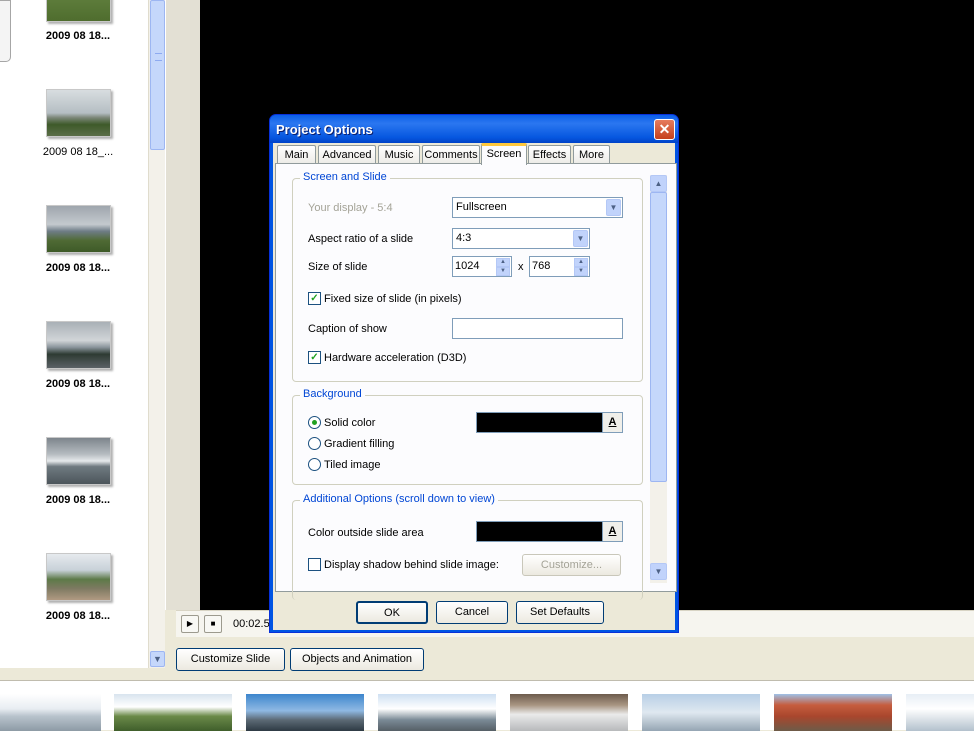 The height and width of the screenshot is (731, 974). I want to click on radio-dot, so click(314, 422).